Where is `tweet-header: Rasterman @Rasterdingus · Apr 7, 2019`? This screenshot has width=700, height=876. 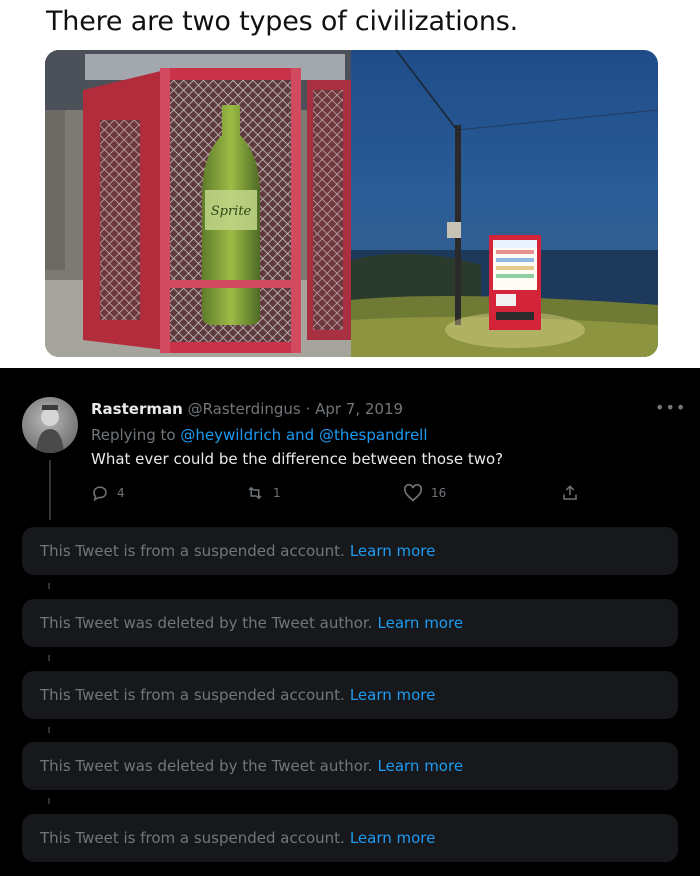 tweet-header: Rasterman @Rasterdingus · Apr 7, 2019 is located at coordinates (247, 409).